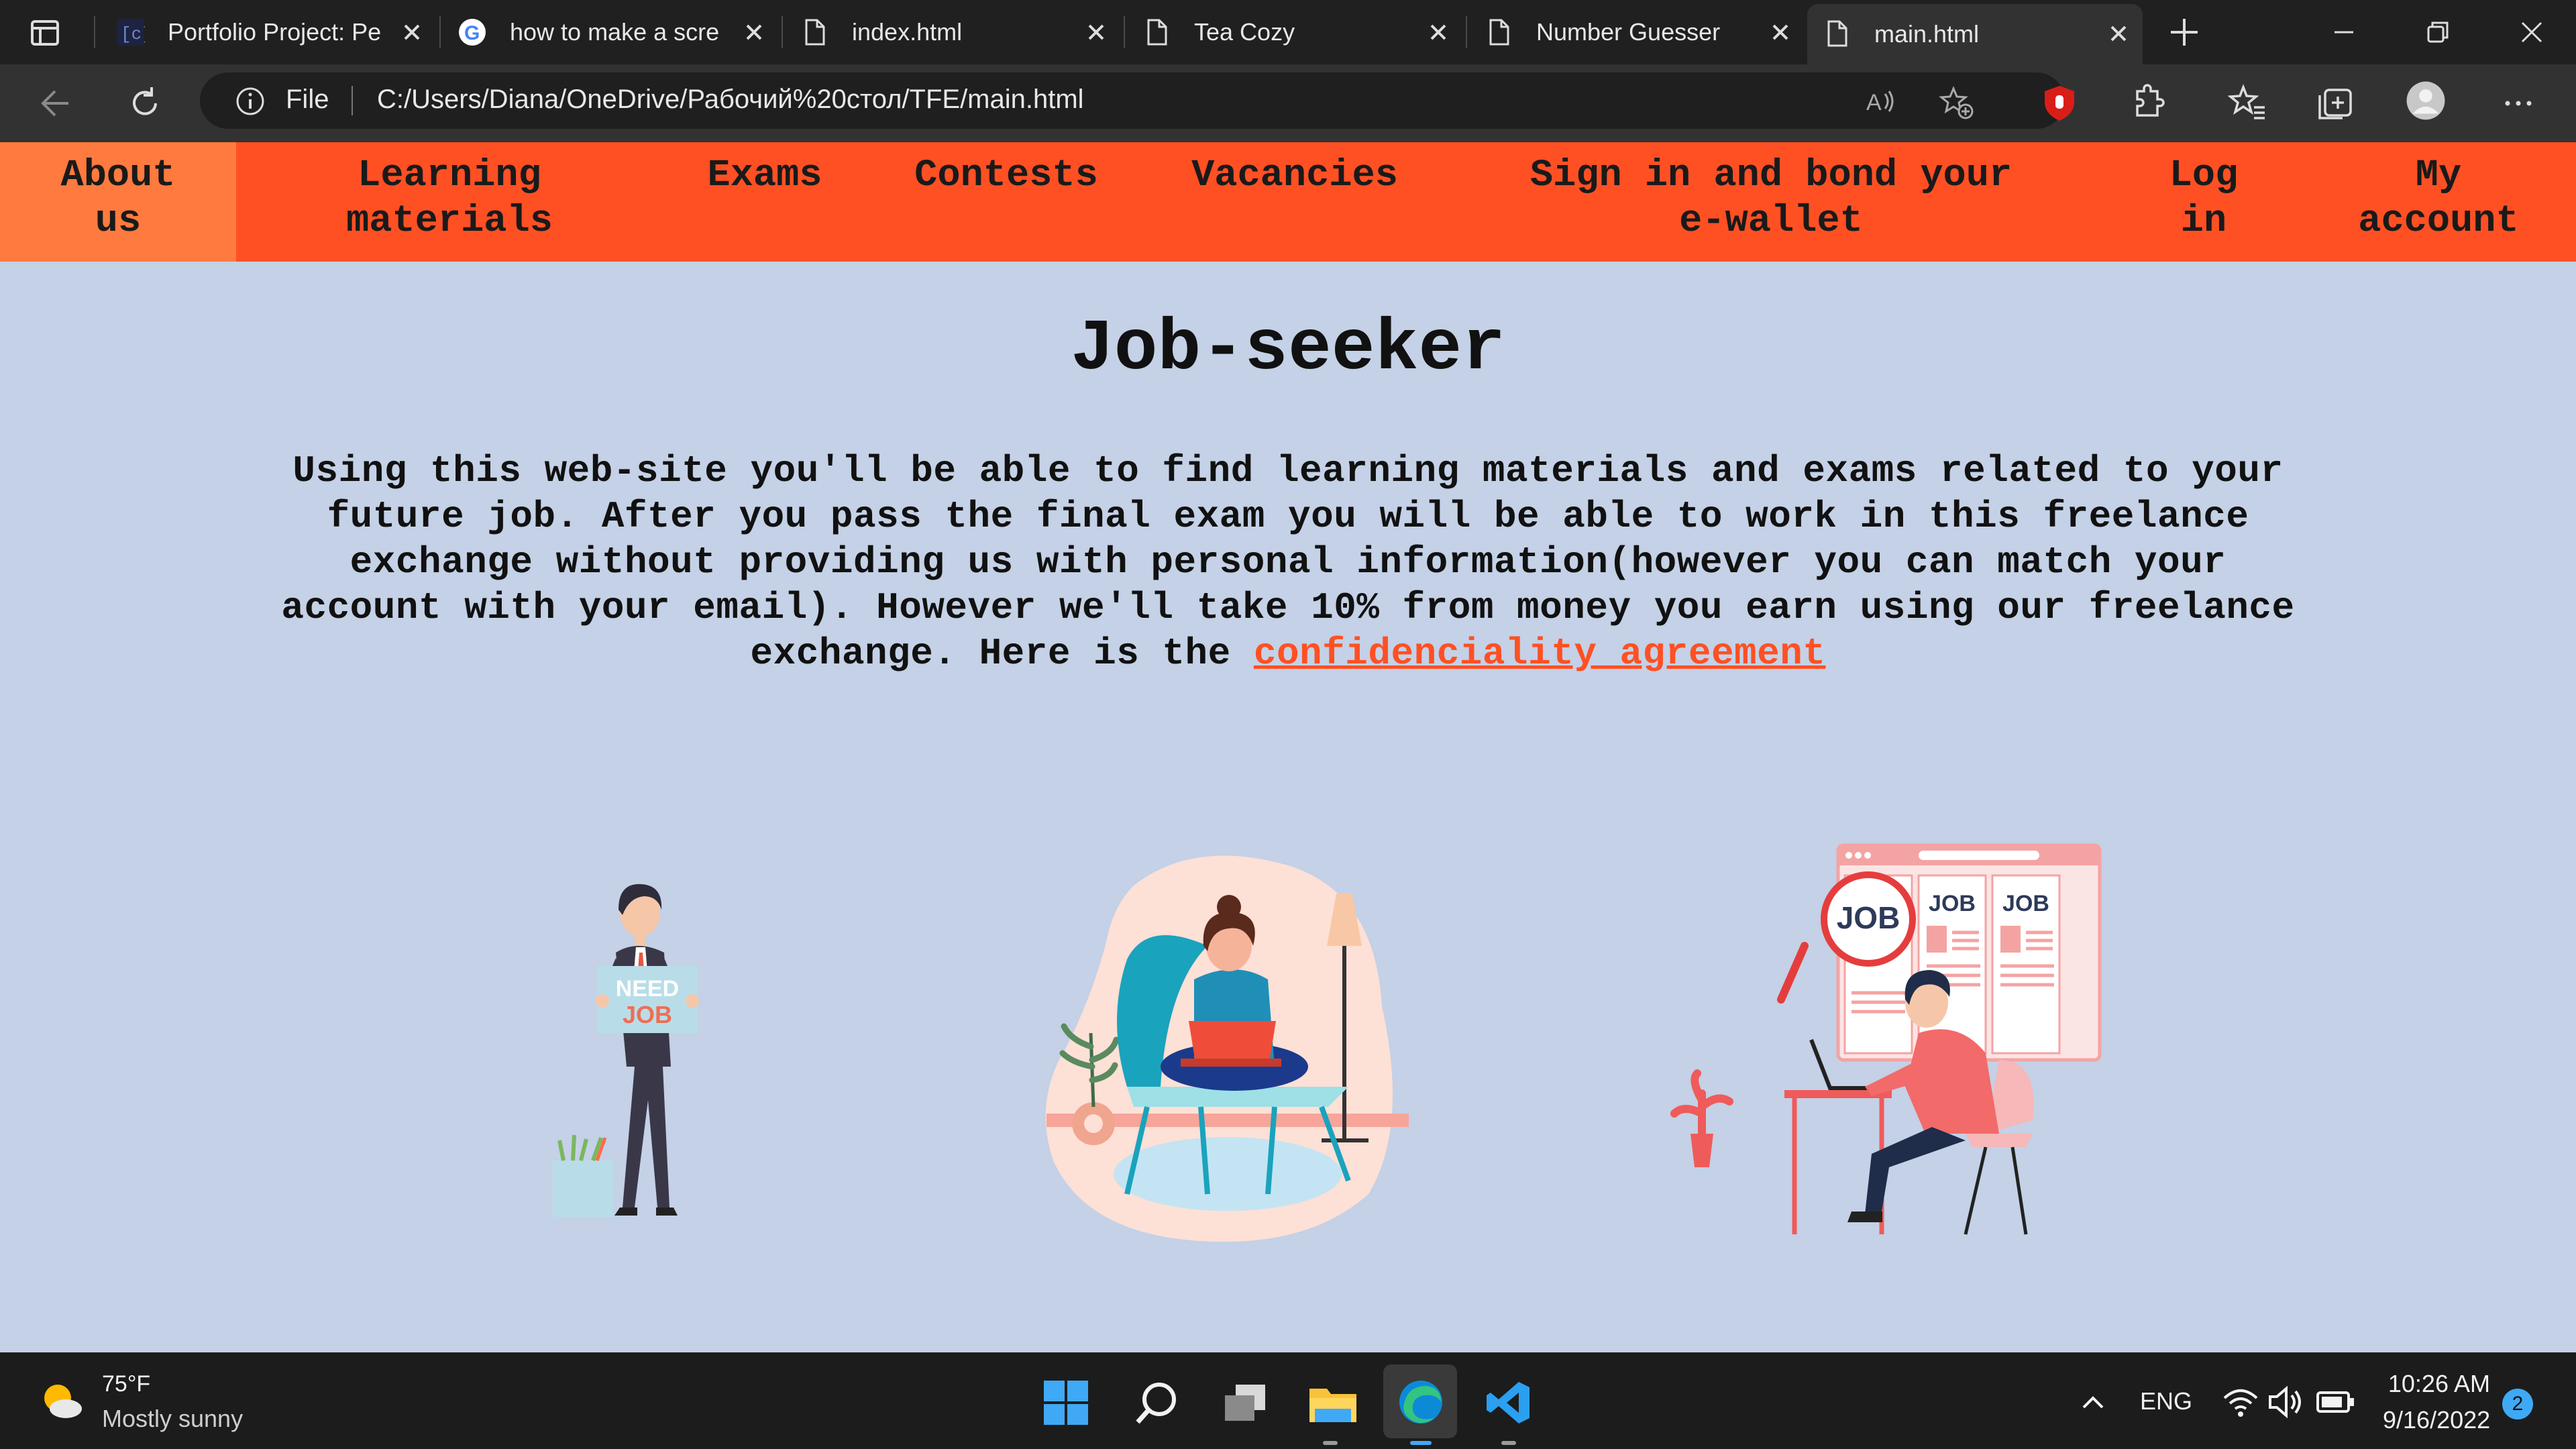  I want to click on info-icon, so click(250, 101).